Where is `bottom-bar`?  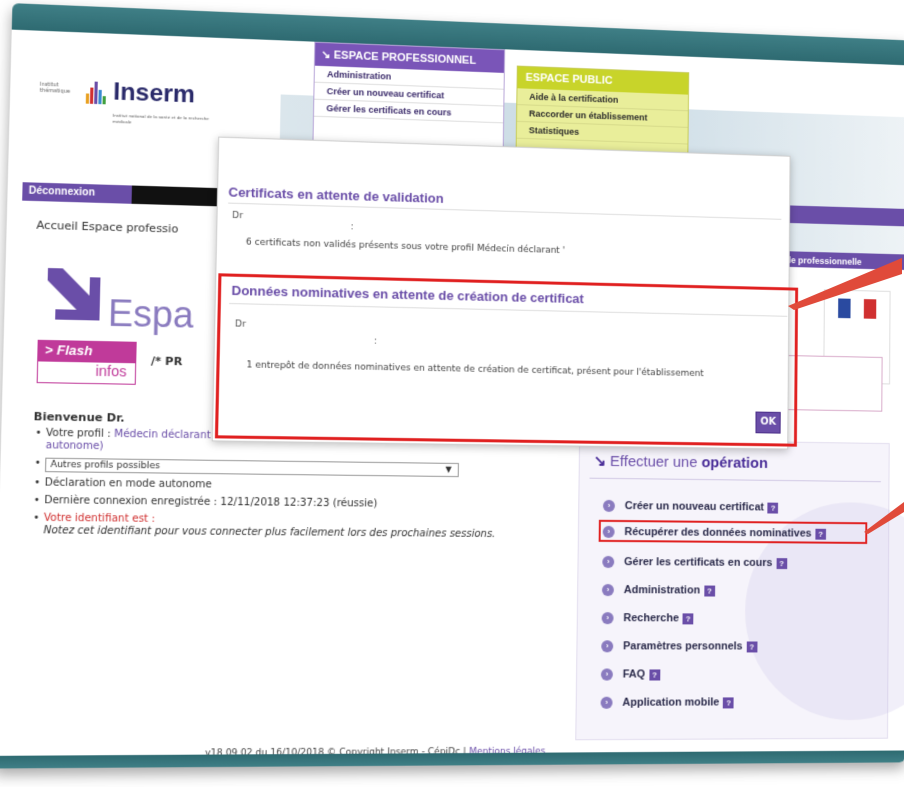 bottom-bar is located at coordinates (452, 759).